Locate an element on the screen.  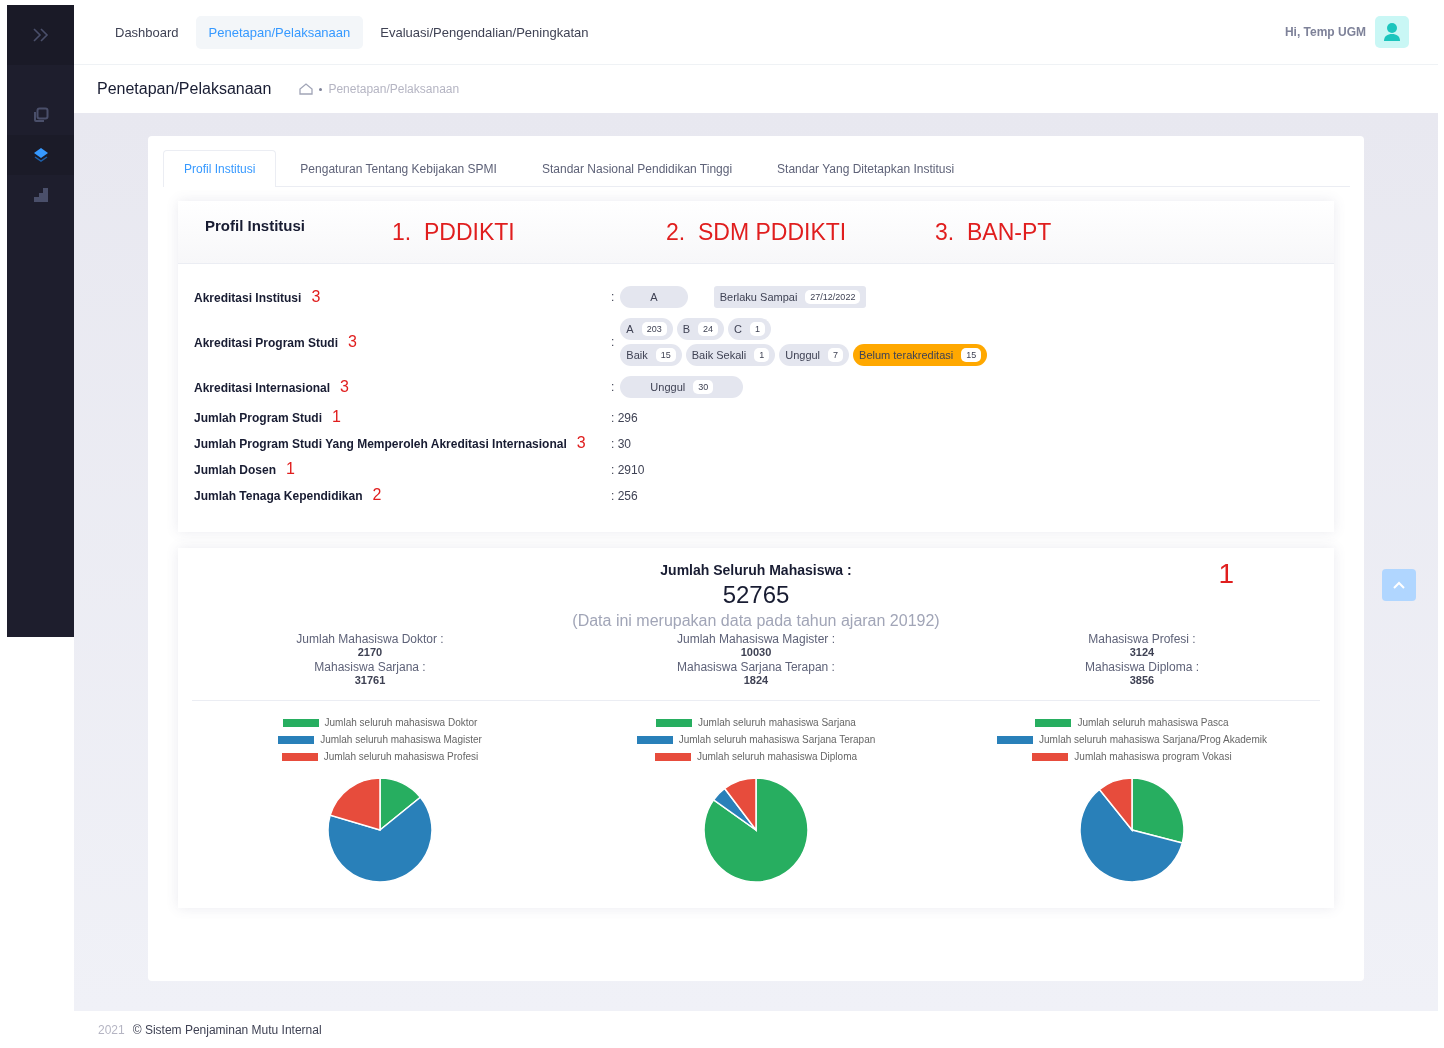
annotation-number: 2 is located at coordinates (377, 495).